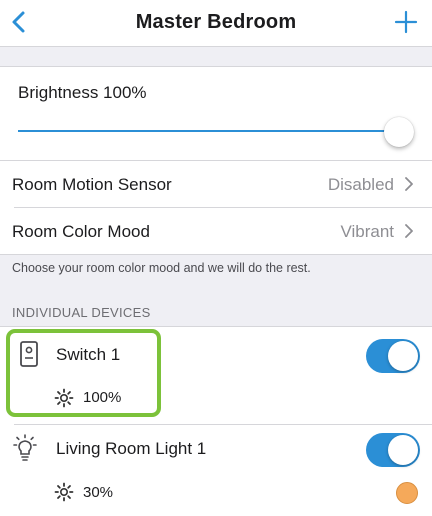 This screenshot has height=516, width=432. Describe the element at coordinates (216, 184) in the screenshot. I see `room-motion-sensor-row: Room Motion Sensor Disabled` at that location.